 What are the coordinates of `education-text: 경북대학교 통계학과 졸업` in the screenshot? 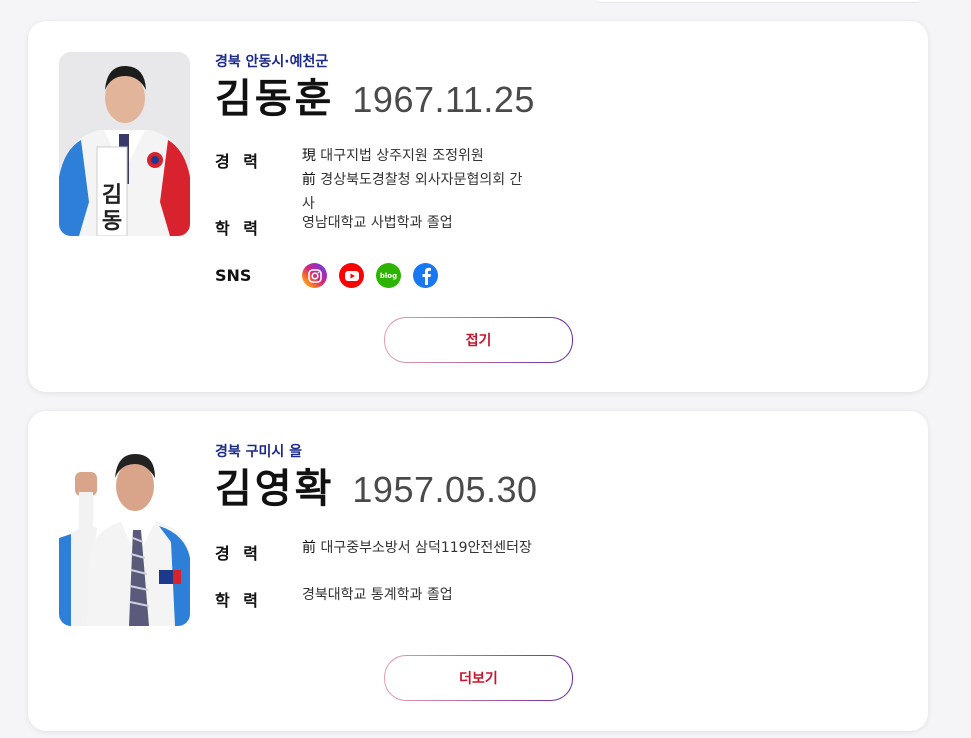 It's located at (377, 595).